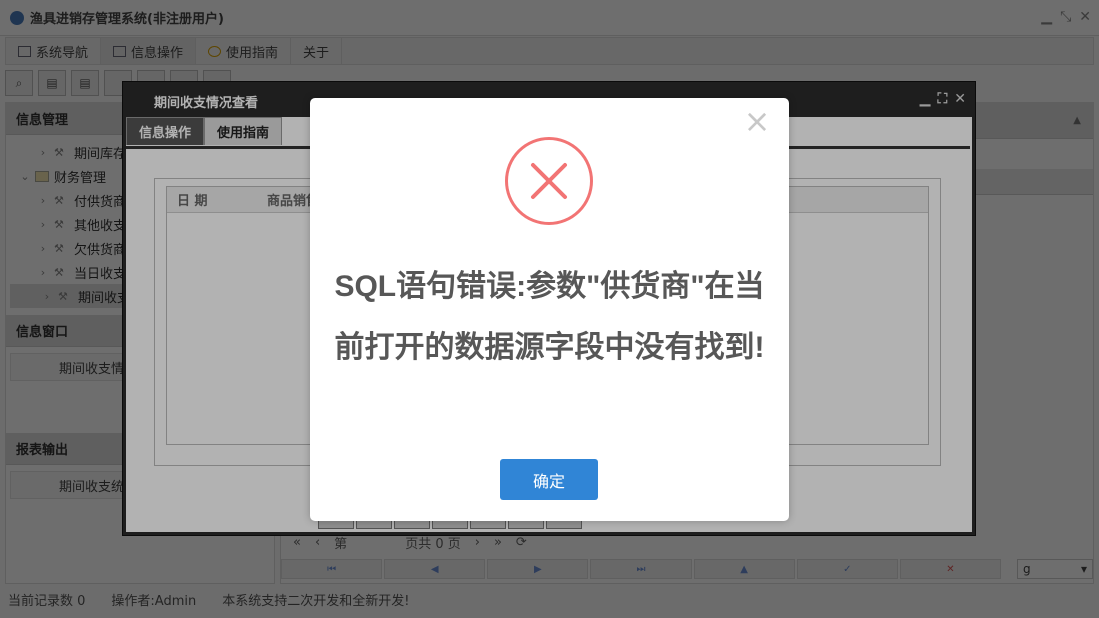 The width and height of the screenshot is (1099, 618). I want to click on dialog-close-icon: ×, so click(757, 121).